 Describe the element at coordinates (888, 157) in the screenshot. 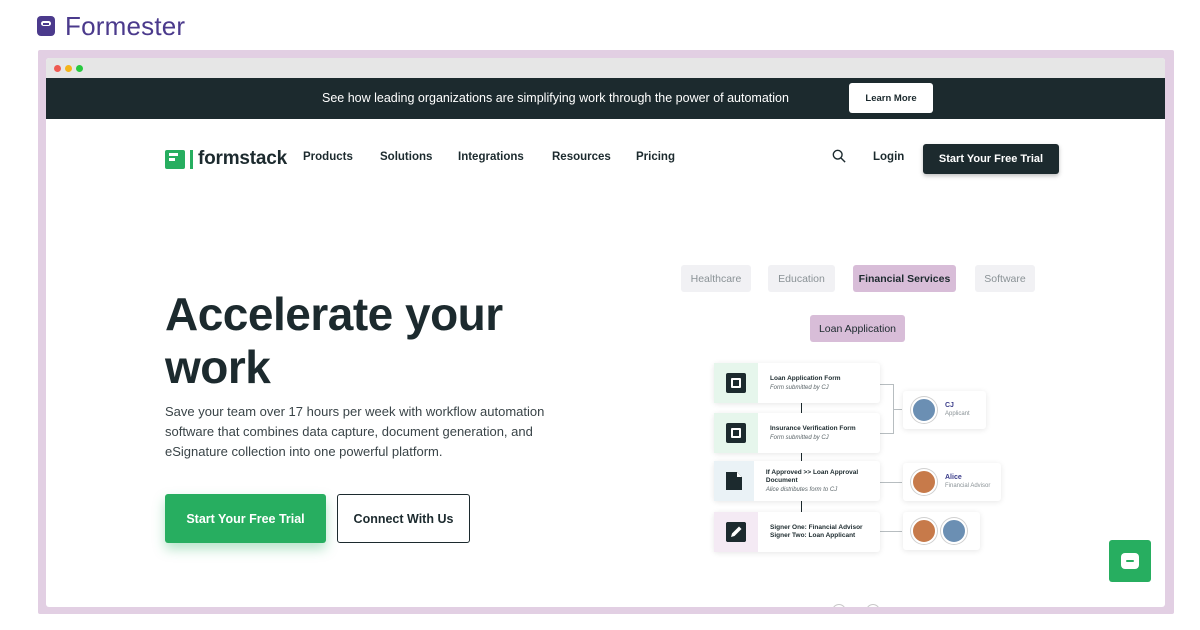

I see `login-link: Login` at that location.